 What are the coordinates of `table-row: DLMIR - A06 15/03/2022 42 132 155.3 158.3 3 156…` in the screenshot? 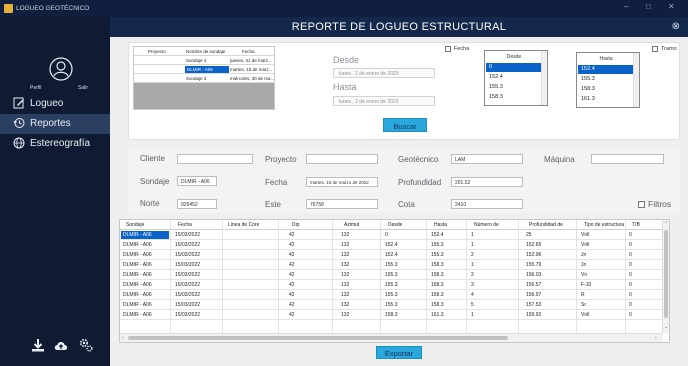 It's located at (391, 285).